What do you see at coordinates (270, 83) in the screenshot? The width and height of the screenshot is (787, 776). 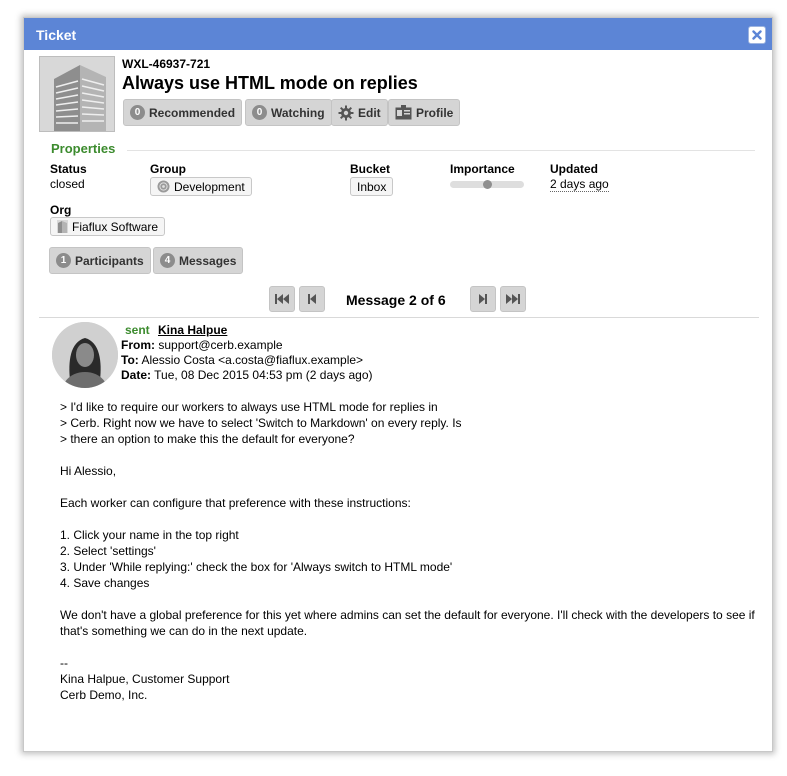 I see `ticket-subject: Always use HTML mode on replies` at bounding box center [270, 83].